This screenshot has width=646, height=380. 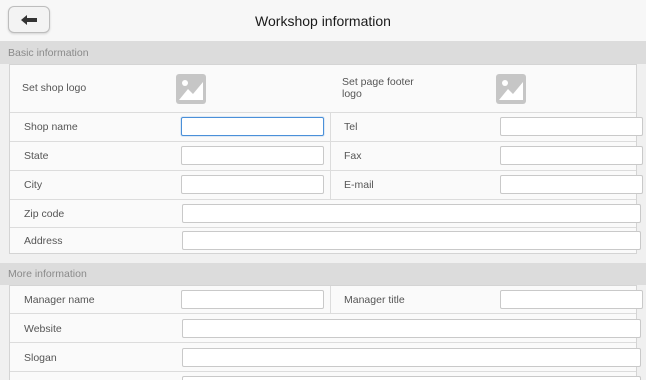 I want to click on state-row: State Fax, so click(x=326, y=156).